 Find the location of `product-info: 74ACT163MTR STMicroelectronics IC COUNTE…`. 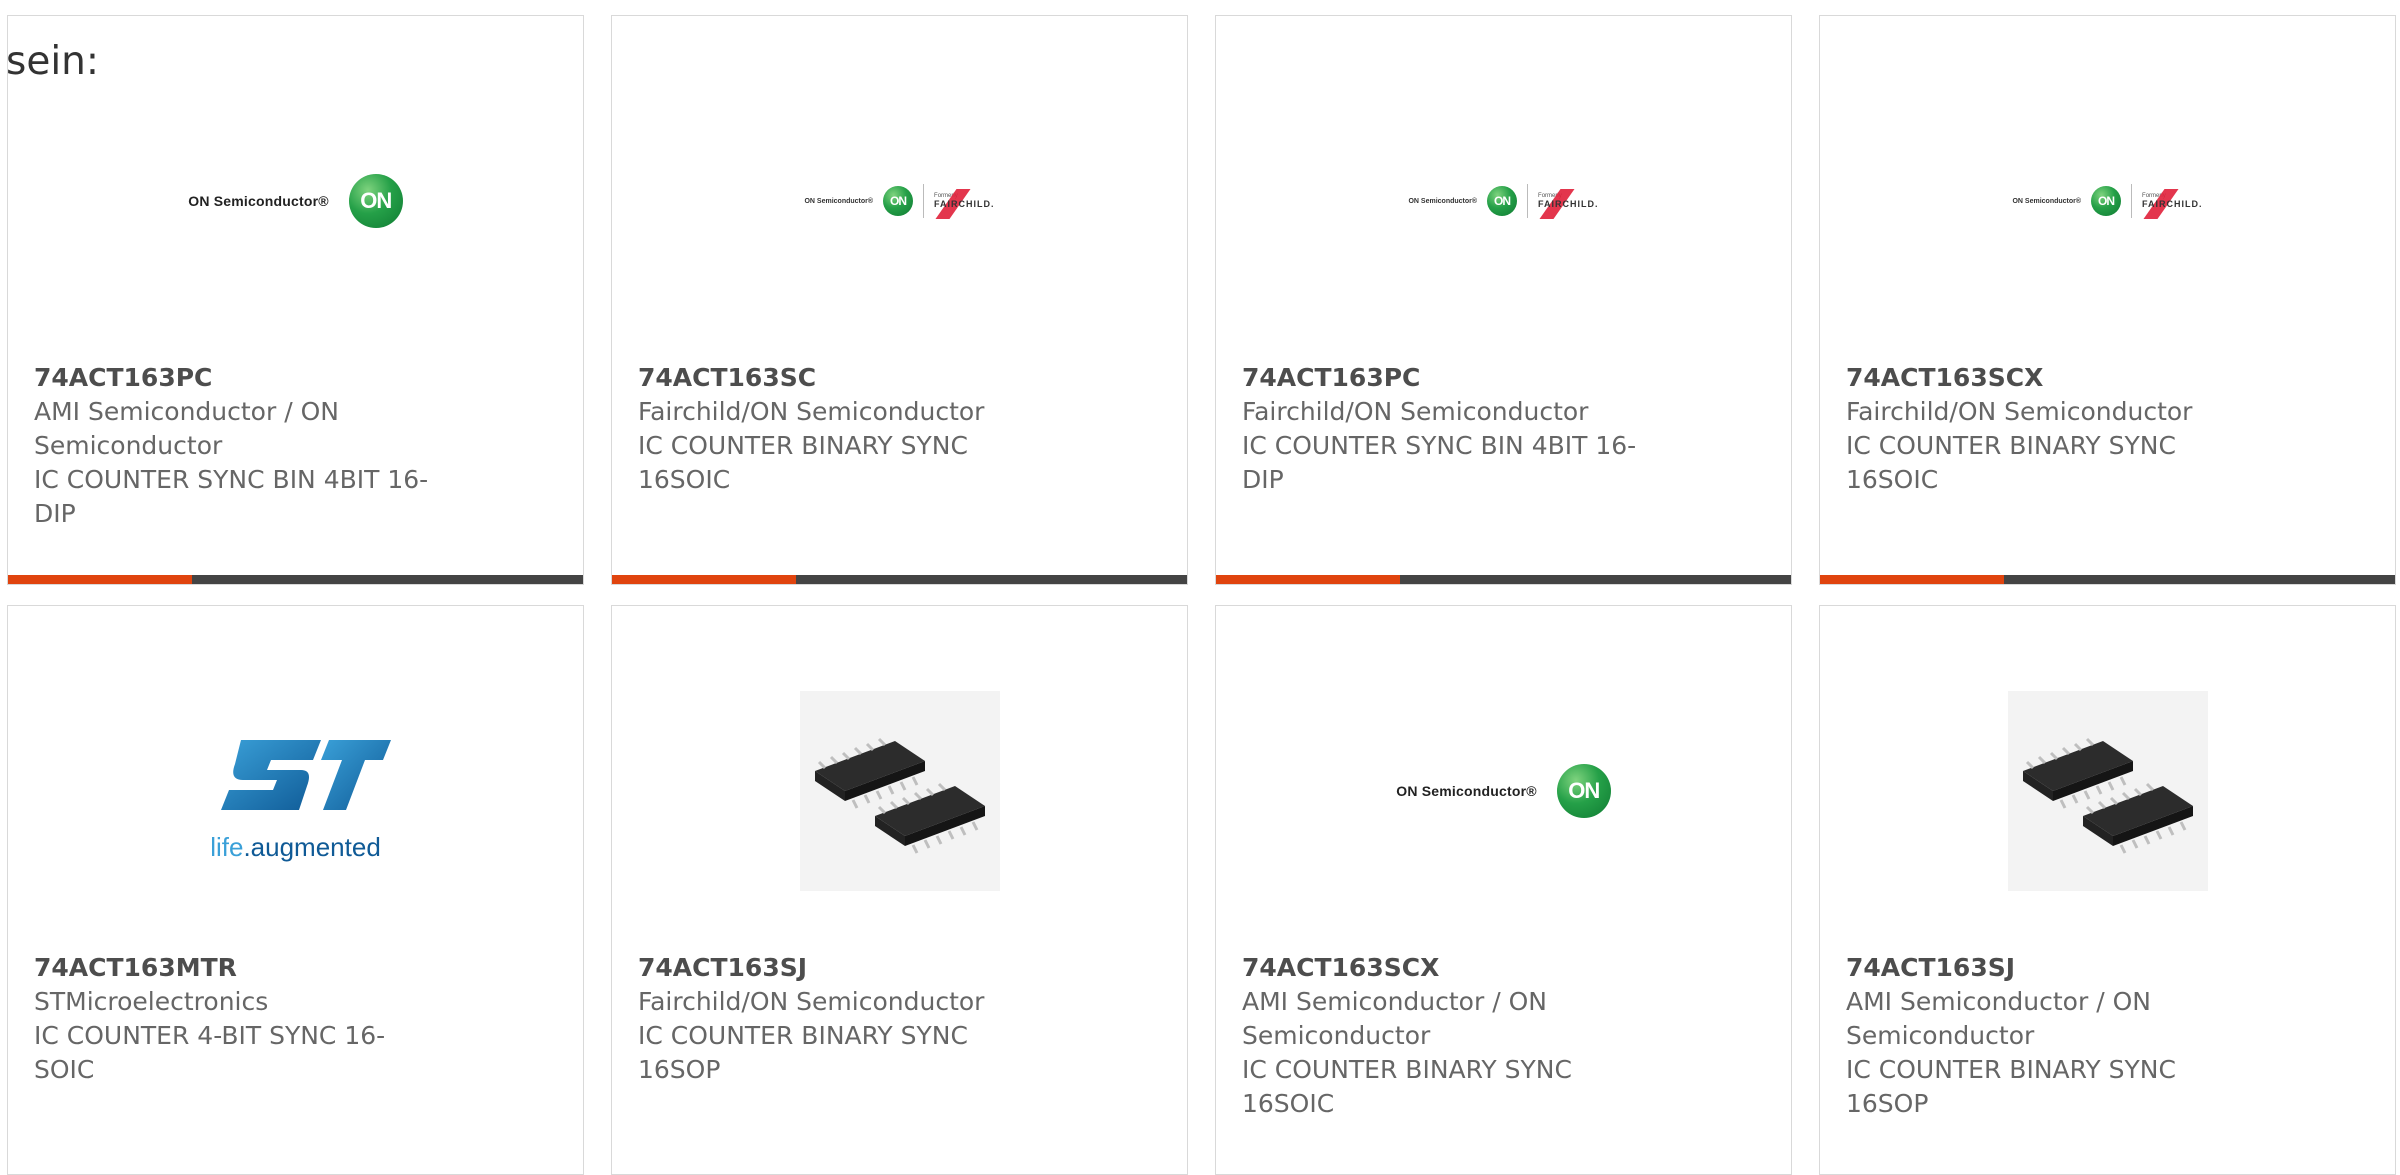

product-info: 74ACT163MTR STMicroelectronics IC COUNTE… is located at coordinates (234, 1019).